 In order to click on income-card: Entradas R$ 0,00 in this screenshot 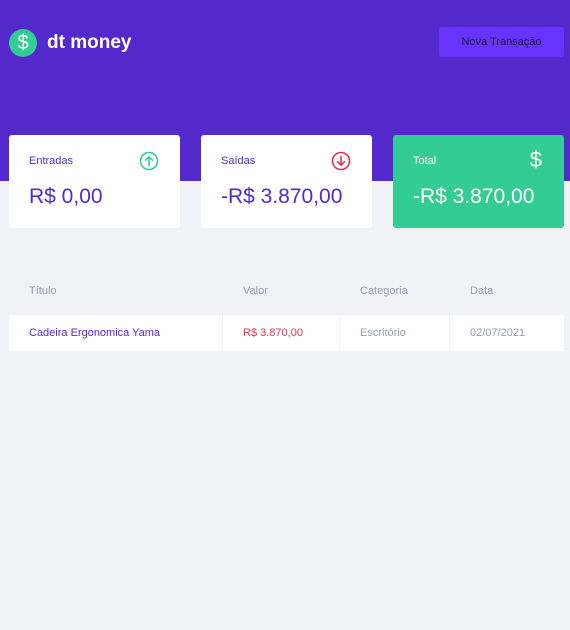, I will do `click(94, 181)`.